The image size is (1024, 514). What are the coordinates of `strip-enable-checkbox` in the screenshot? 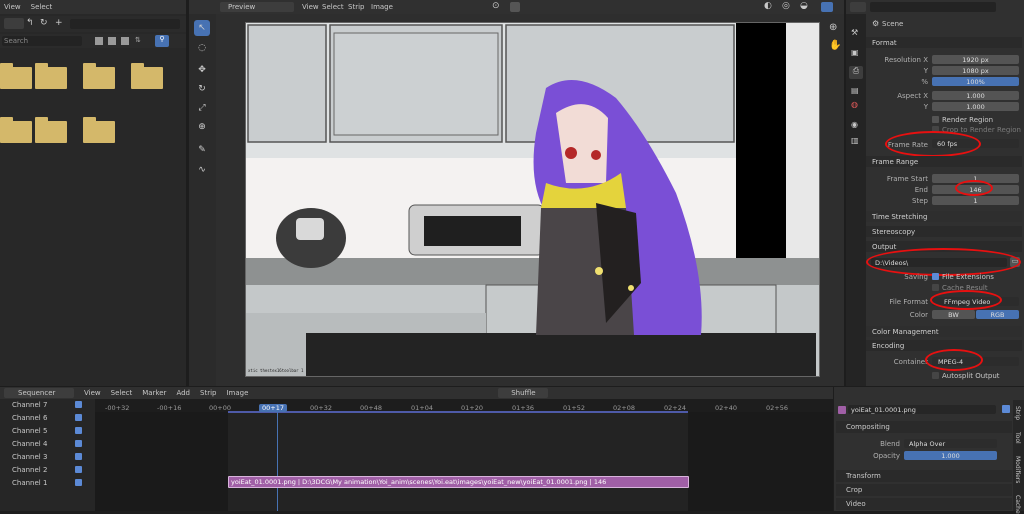 It's located at (1006, 409).